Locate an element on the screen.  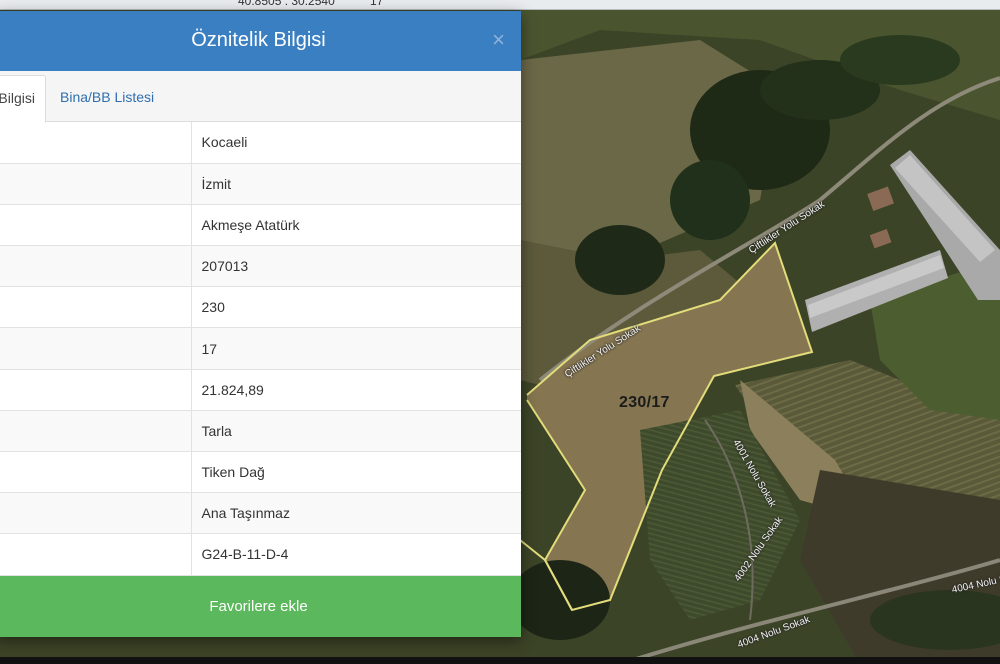
table-row: 21.824,89 is located at coordinates (260, 390).